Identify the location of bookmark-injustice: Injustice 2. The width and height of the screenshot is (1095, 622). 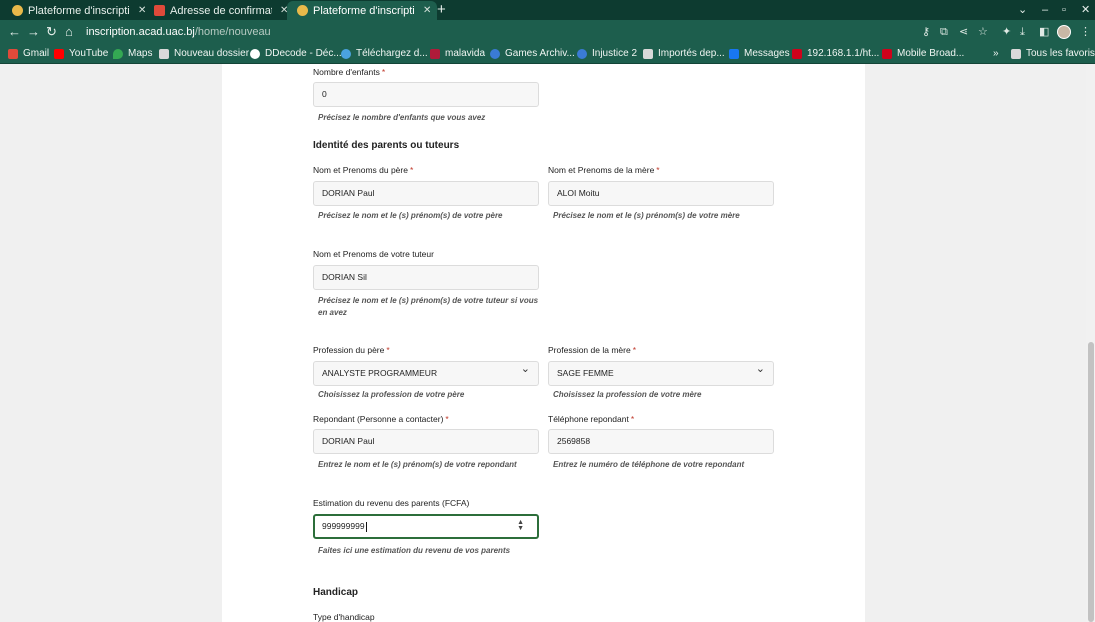
(607, 54).